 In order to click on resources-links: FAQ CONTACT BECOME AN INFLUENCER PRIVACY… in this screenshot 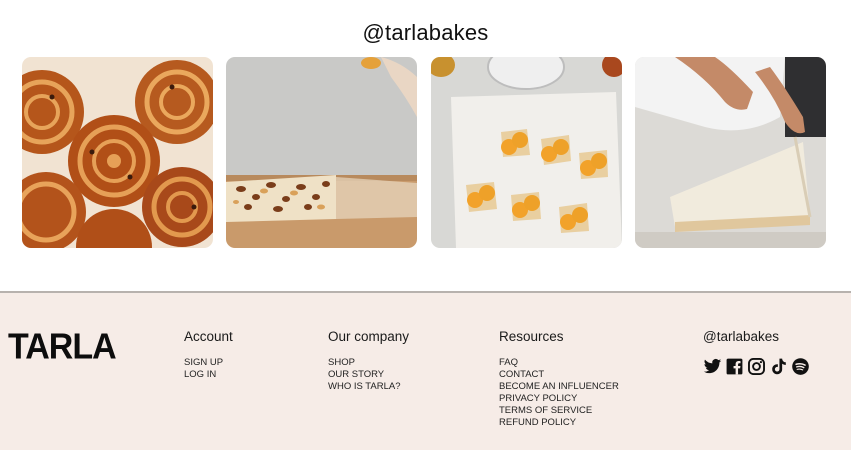, I will do `click(559, 393)`.